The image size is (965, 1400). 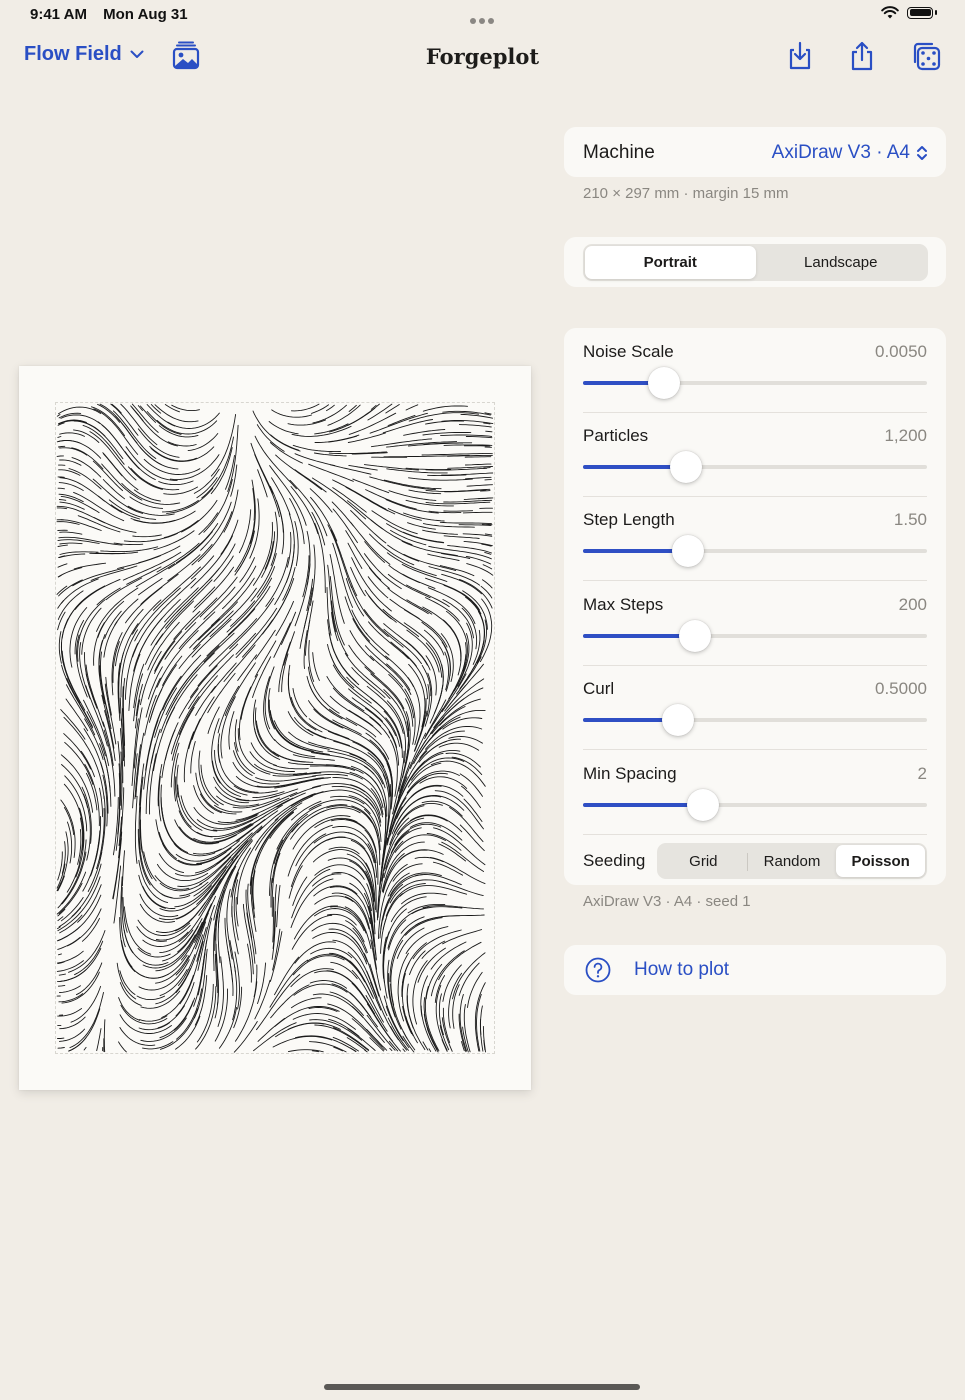 I want to click on machine-card: Machine AxiDraw V3 · A4, so click(x=755, y=152).